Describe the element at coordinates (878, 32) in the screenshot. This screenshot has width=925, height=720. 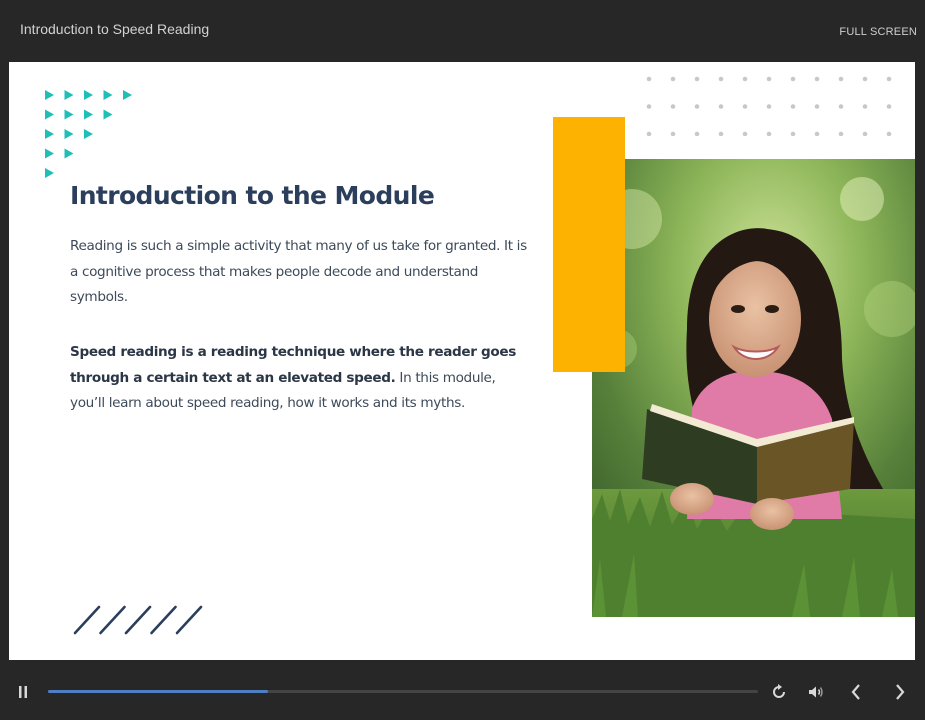
I see `fullscreen-button: FULL SCREEN` at that location.